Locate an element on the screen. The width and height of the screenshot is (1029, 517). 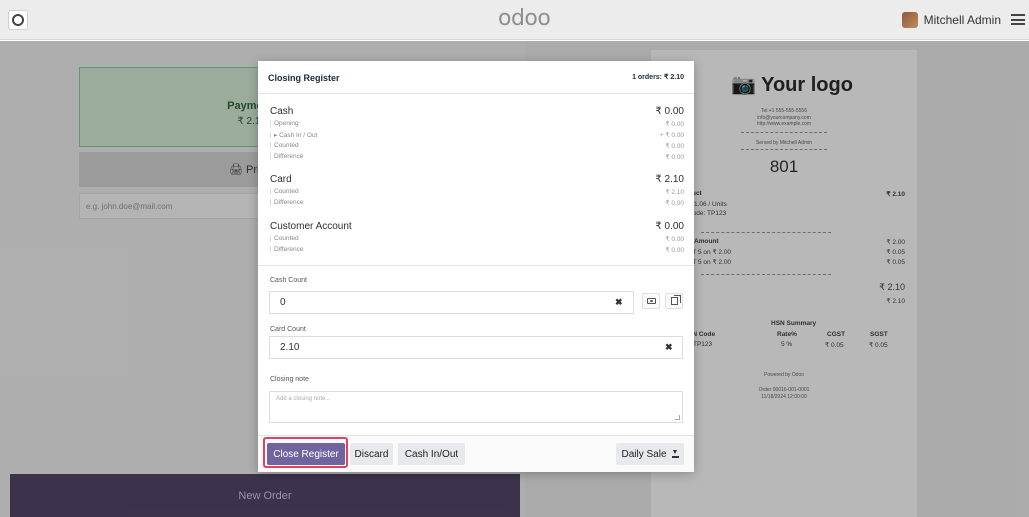
highlight-outline is located at coordinates (305, 452).